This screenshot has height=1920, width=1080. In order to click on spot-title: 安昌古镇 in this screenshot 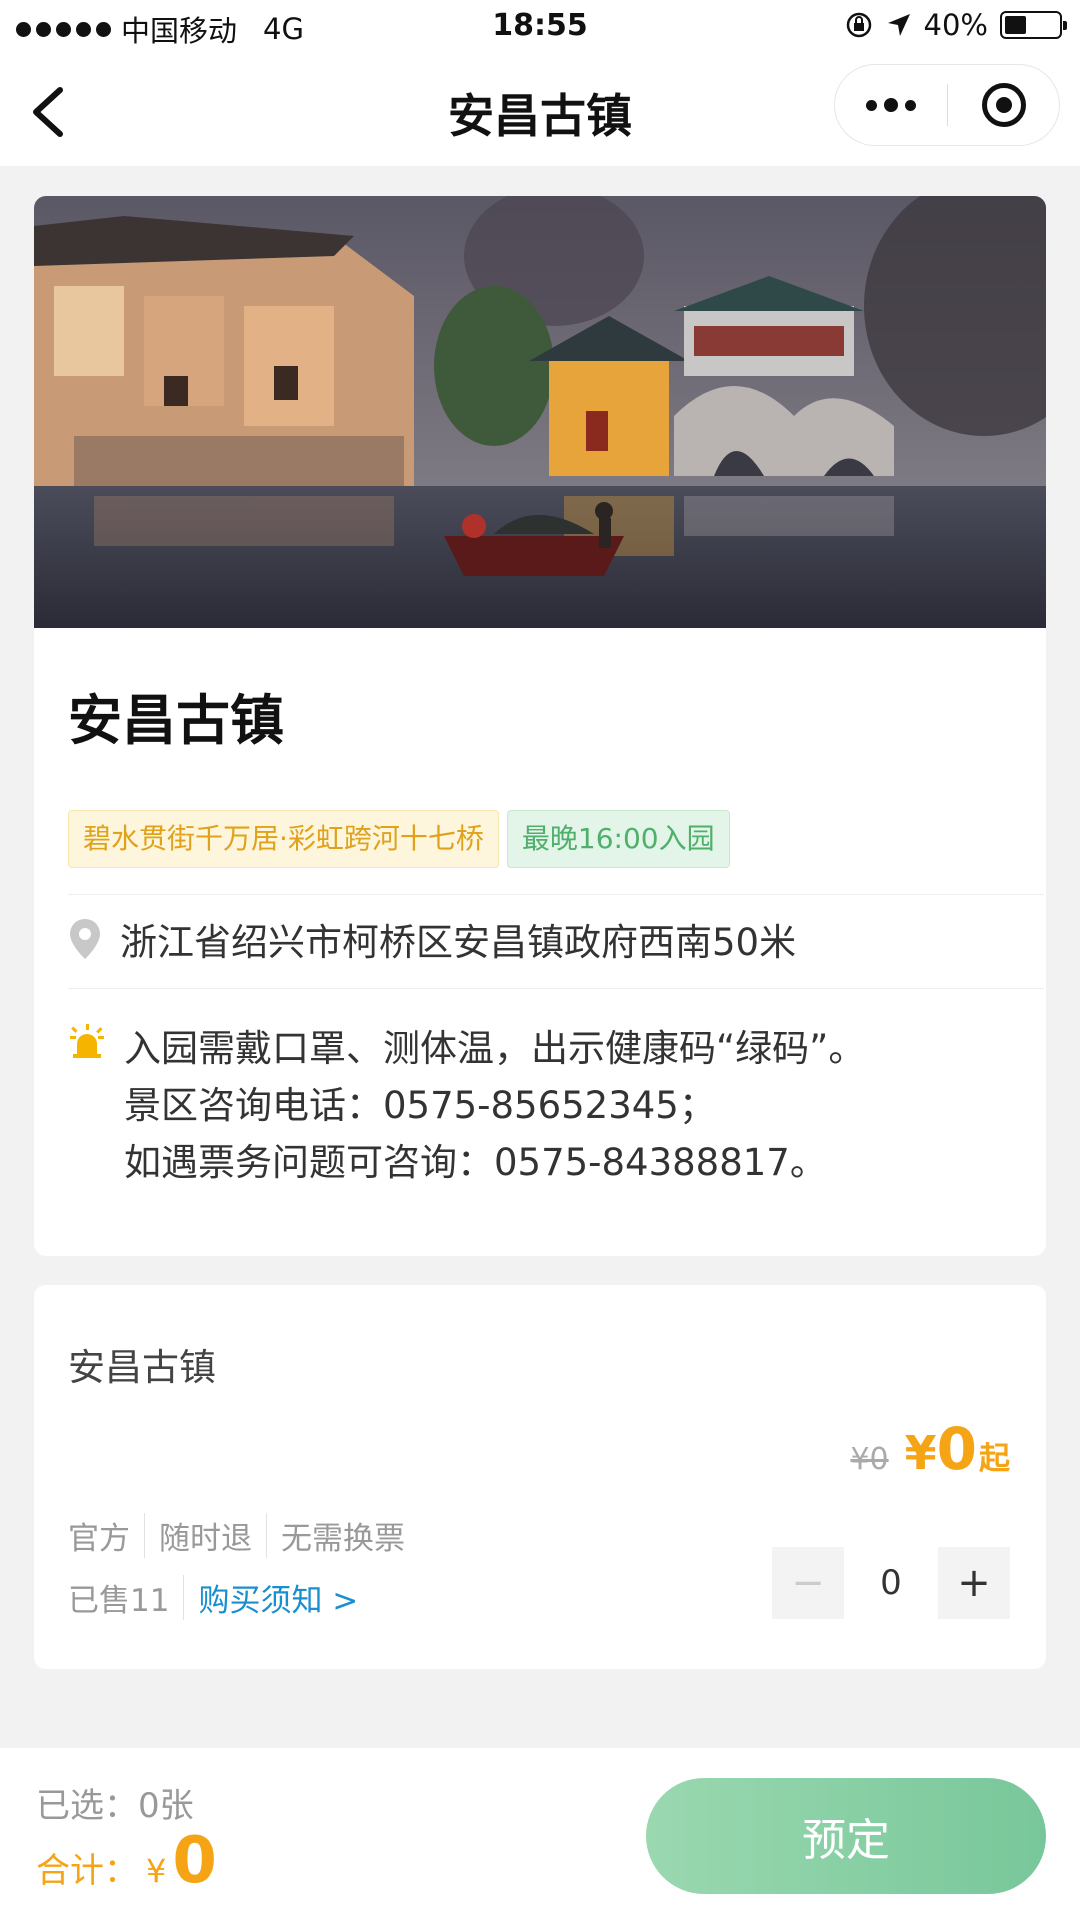, I will do `click(176, 720)`.